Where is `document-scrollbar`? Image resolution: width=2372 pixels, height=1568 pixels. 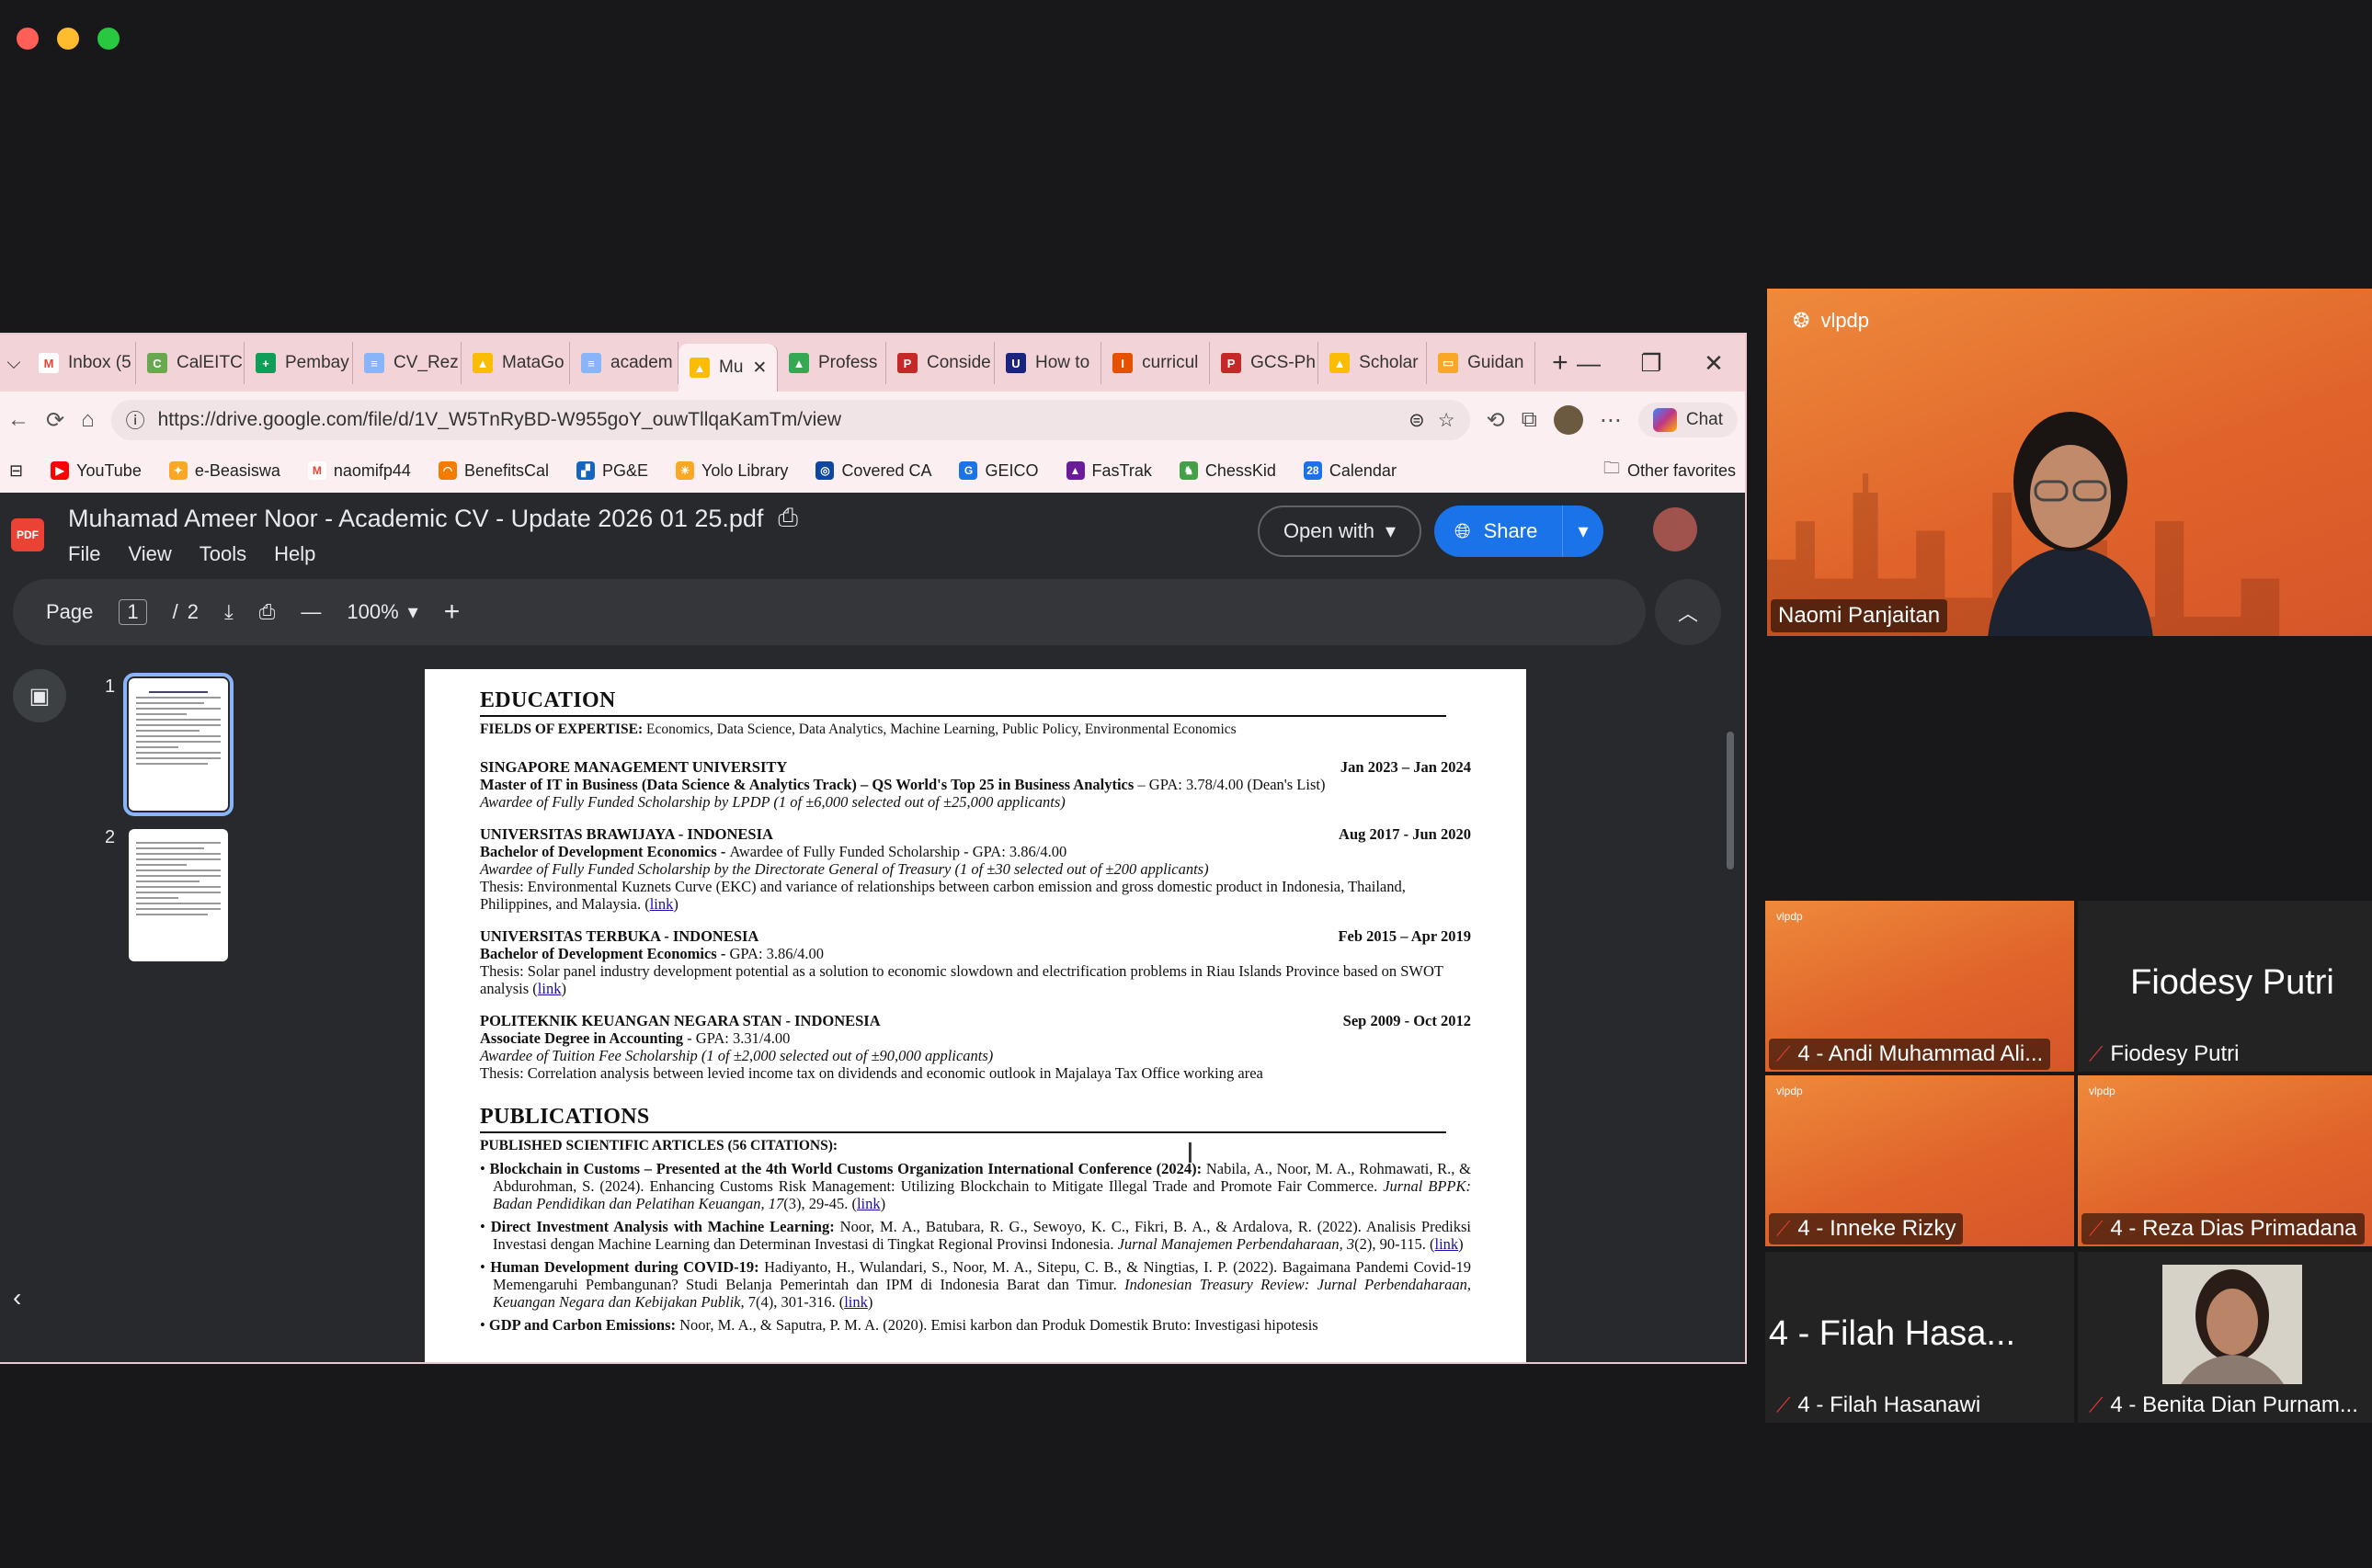
document-scrollbar is located at coordinates (1730, 800).